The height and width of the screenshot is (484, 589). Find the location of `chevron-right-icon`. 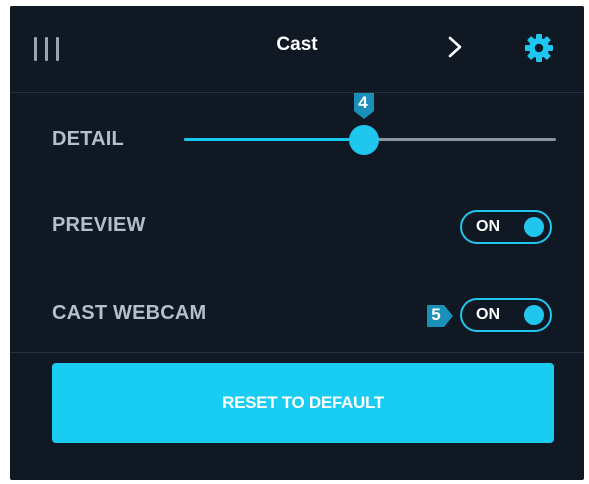

chevron-right-icon is located at coordinates (455, 47).